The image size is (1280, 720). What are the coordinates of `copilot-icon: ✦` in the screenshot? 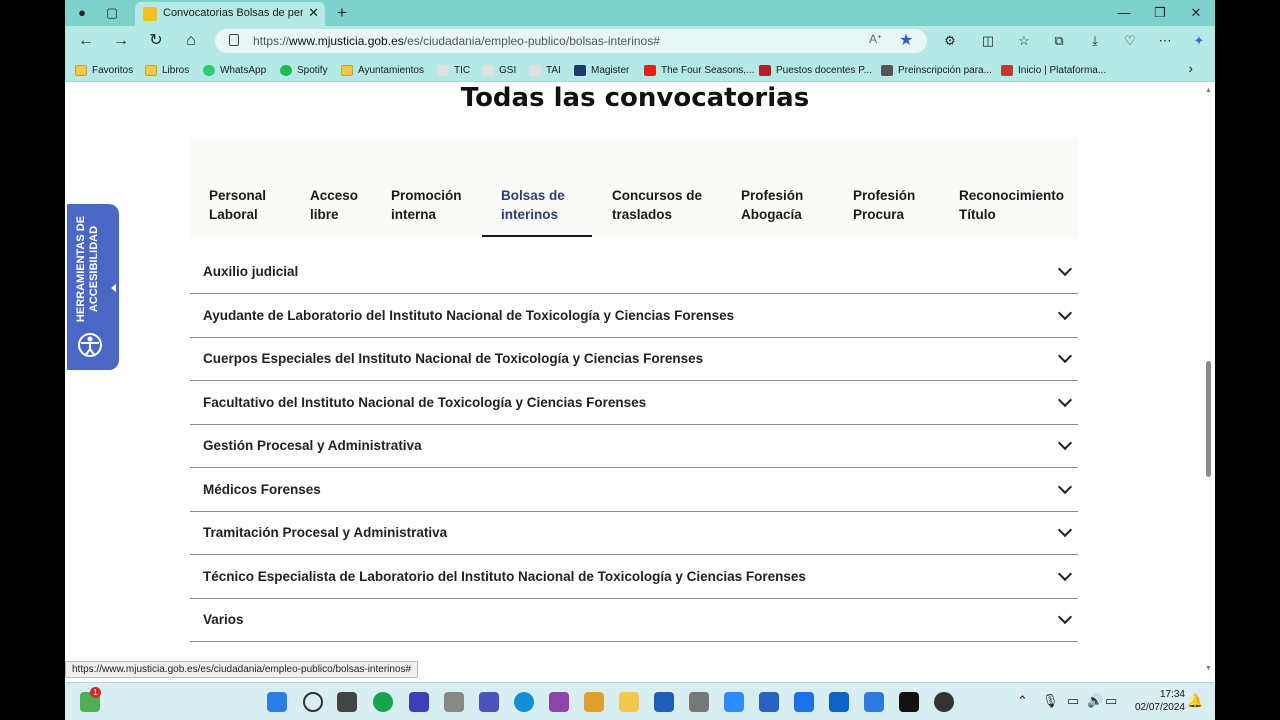 It's located at (1199, 41).